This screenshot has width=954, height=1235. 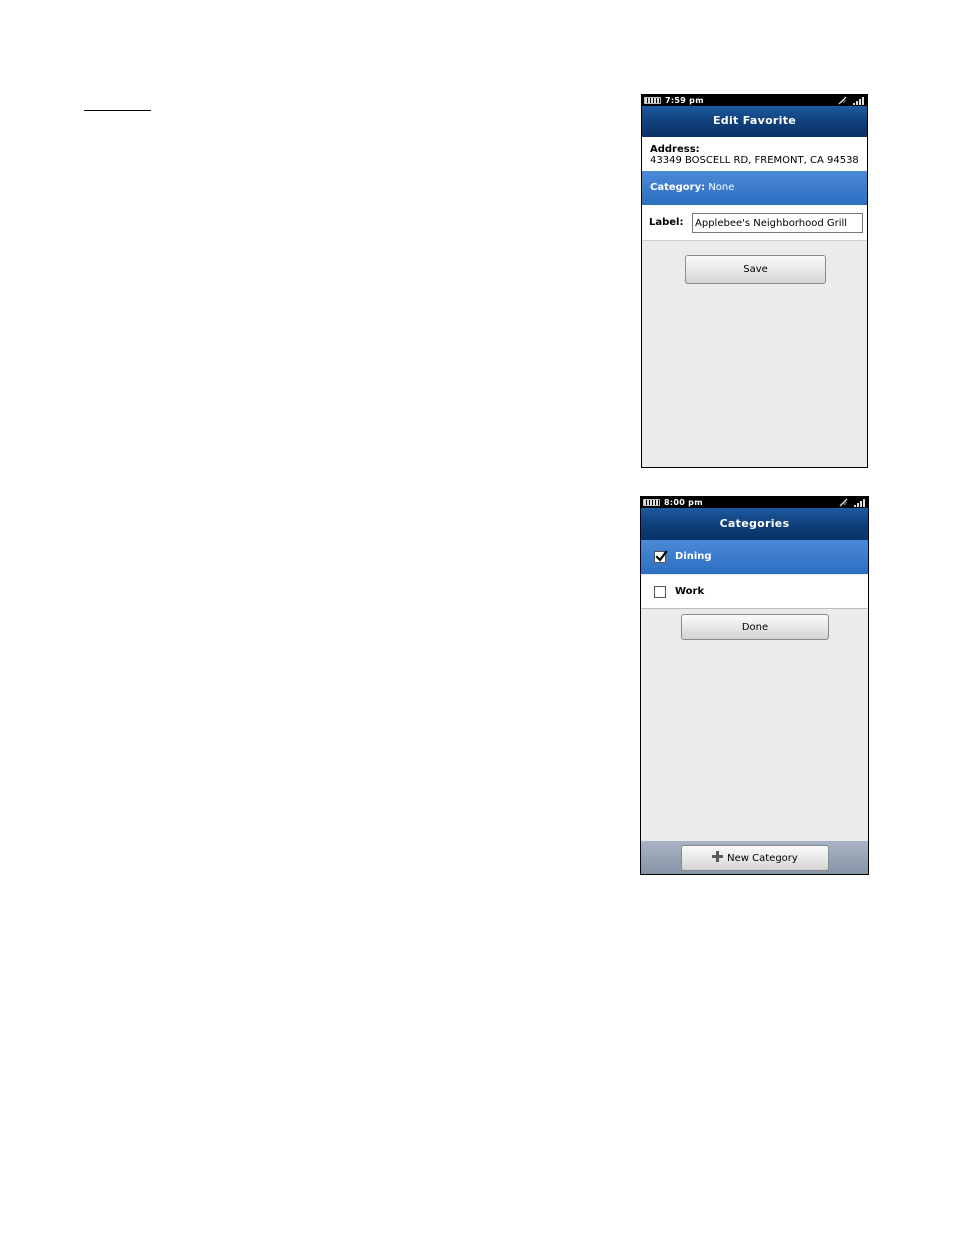 I want to click on category-item-dining: Dining, so click(x=754, y=557).